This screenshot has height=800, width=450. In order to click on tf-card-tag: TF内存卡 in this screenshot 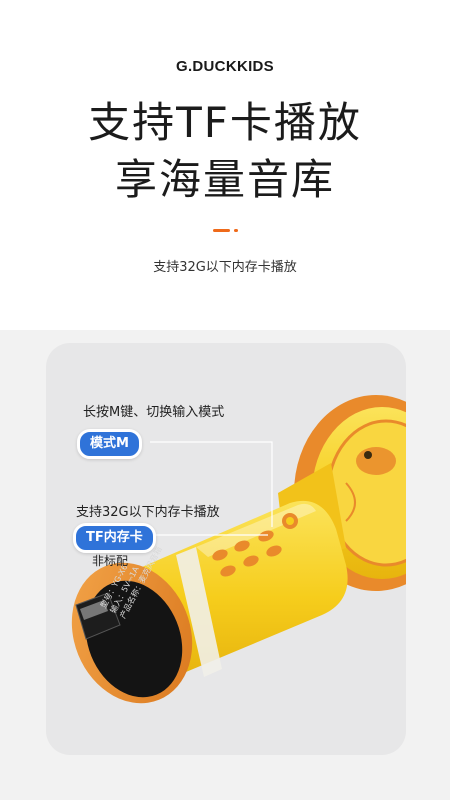, I will do `click(114, 538)`.